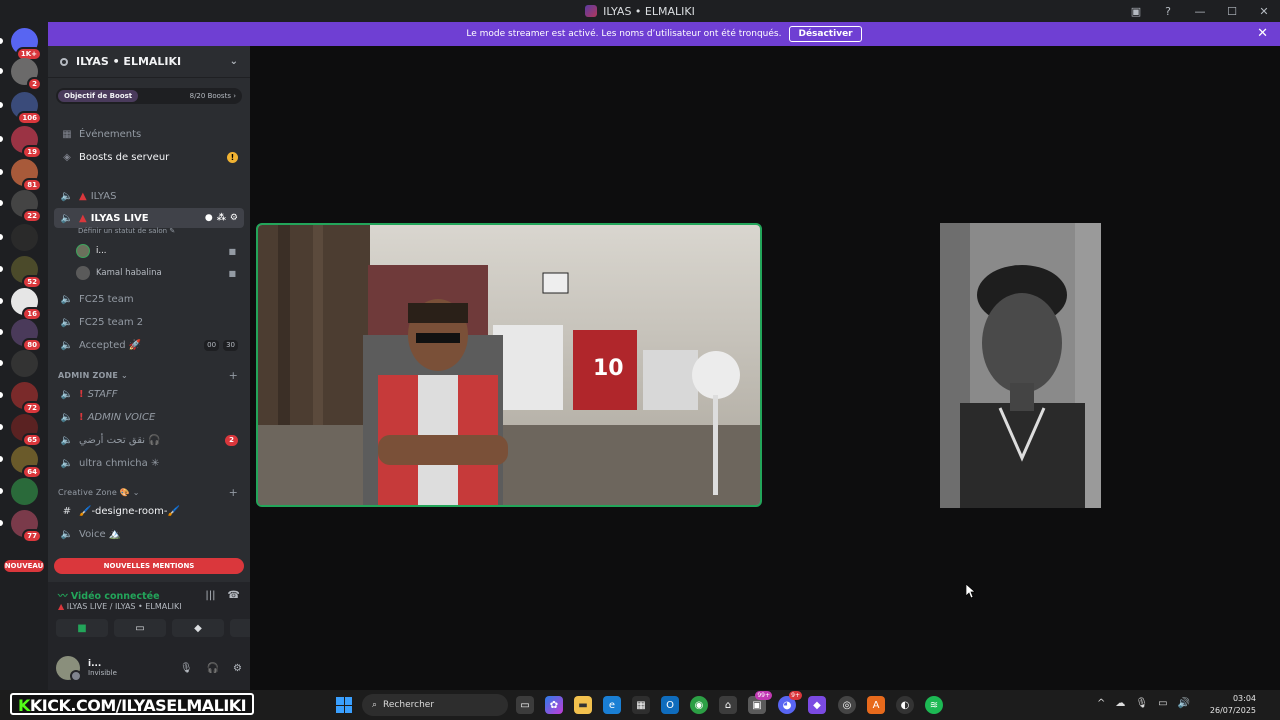 This screenshot has width=1280, height=720. Describe the element at coordinates (435, 705) in the screenshot. I see `taskbar-search: ⌕ Rechercher` at that location.